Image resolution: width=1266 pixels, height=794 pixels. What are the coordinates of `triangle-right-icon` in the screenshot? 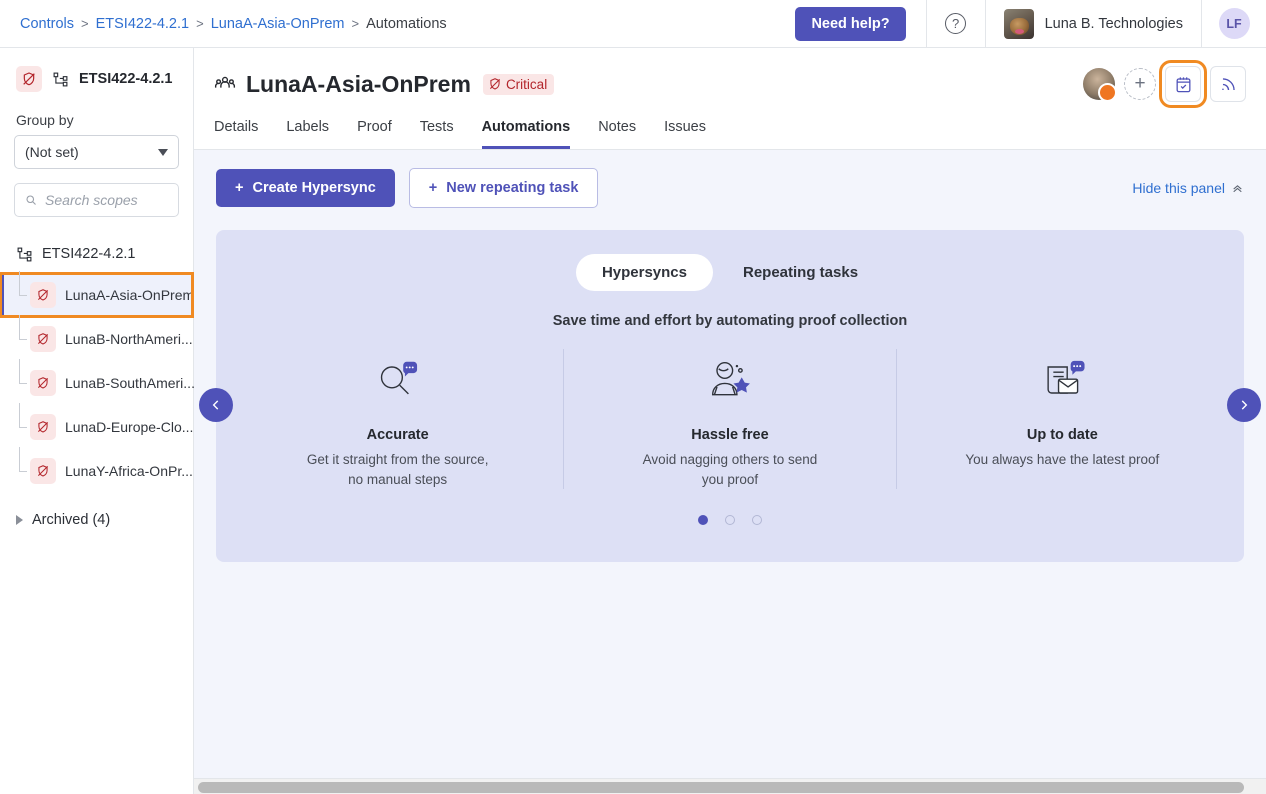 It's located at (19, 520).